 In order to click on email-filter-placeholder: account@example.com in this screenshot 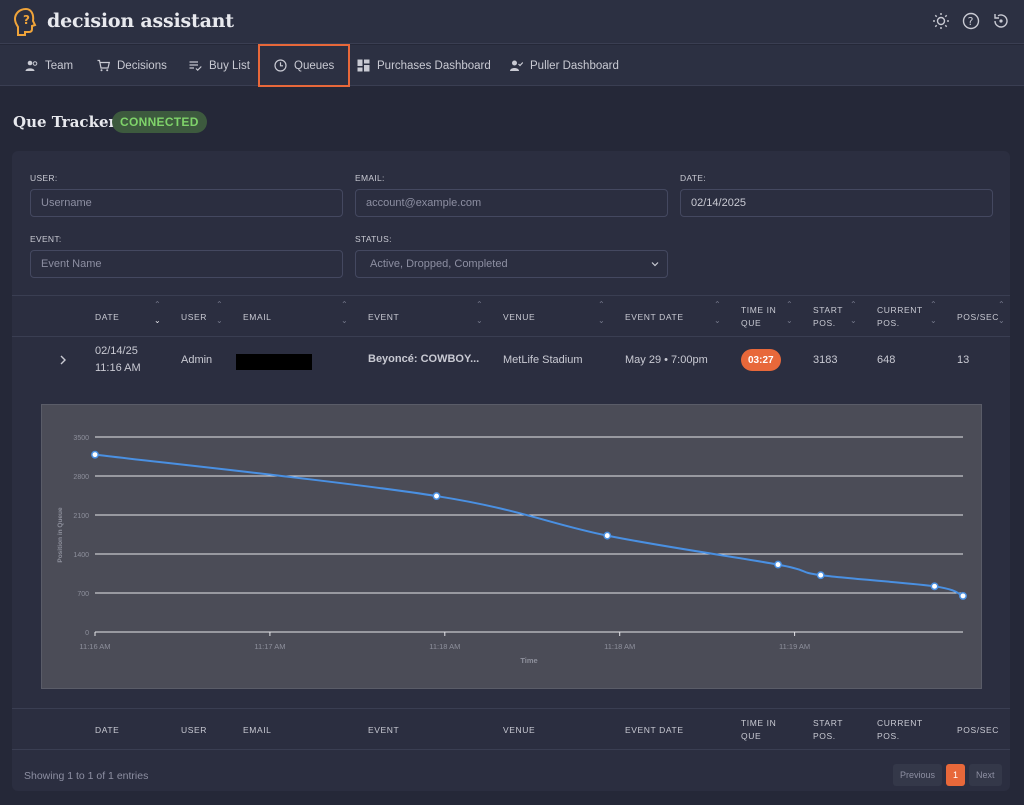, I will do `click(424, 203)`.